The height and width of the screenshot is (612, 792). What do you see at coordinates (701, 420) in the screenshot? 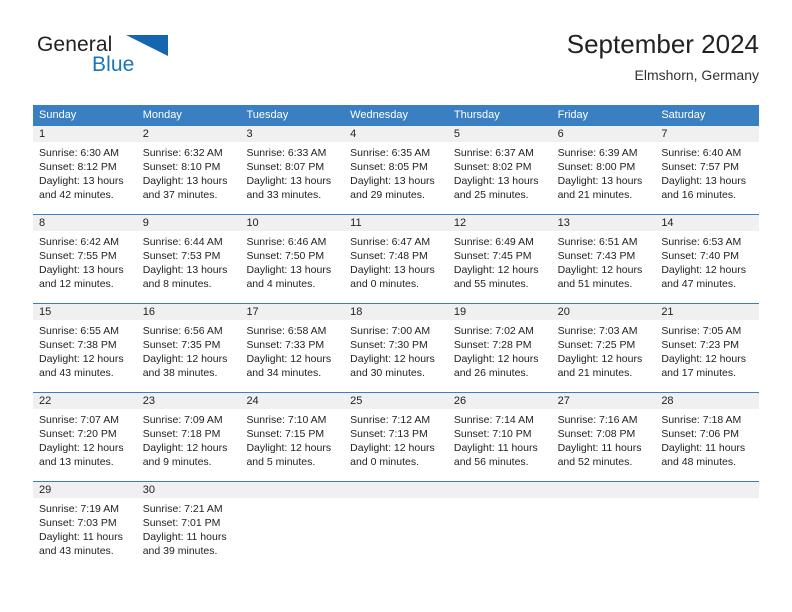
I see `sunrise-text: Sunrise: 7:18 AM` at bounding box center [701, 420].